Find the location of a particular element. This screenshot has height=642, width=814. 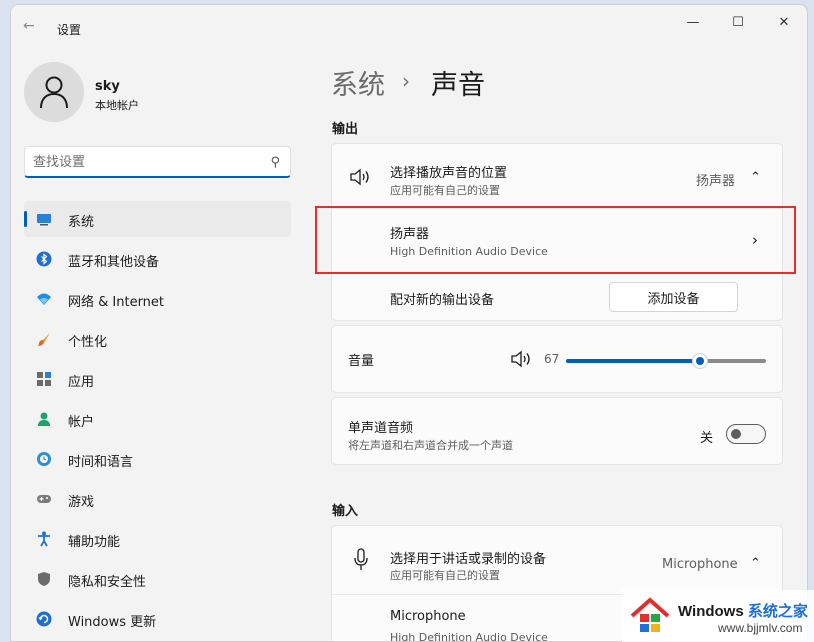

mono-audio-title: 单声道音频 is located at coordinates (381, 428).